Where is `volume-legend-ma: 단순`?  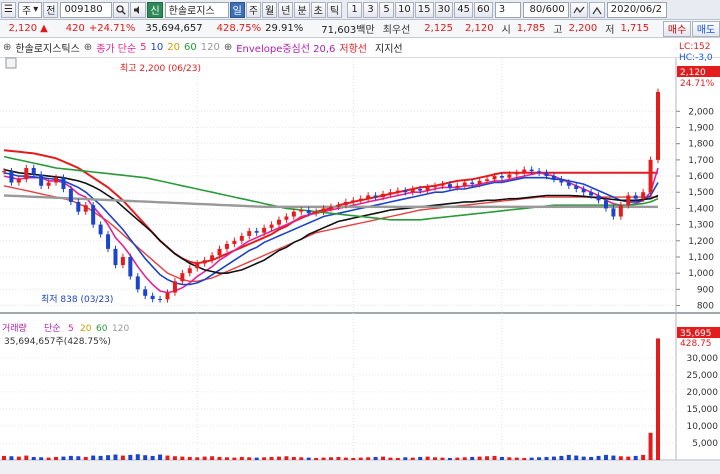
volume-legend-ma: 단순 is located at coordinates (52, 328).